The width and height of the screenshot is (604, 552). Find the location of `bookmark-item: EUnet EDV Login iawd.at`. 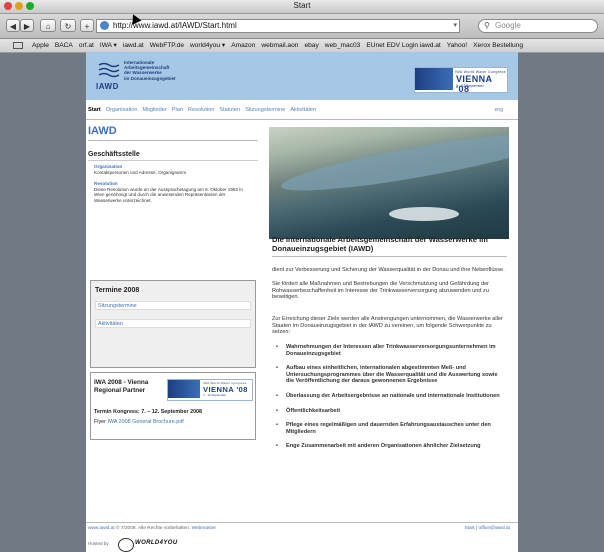

bookmark-item: EUnet EDV Login iawd.at is located at coordinates (403, 45).